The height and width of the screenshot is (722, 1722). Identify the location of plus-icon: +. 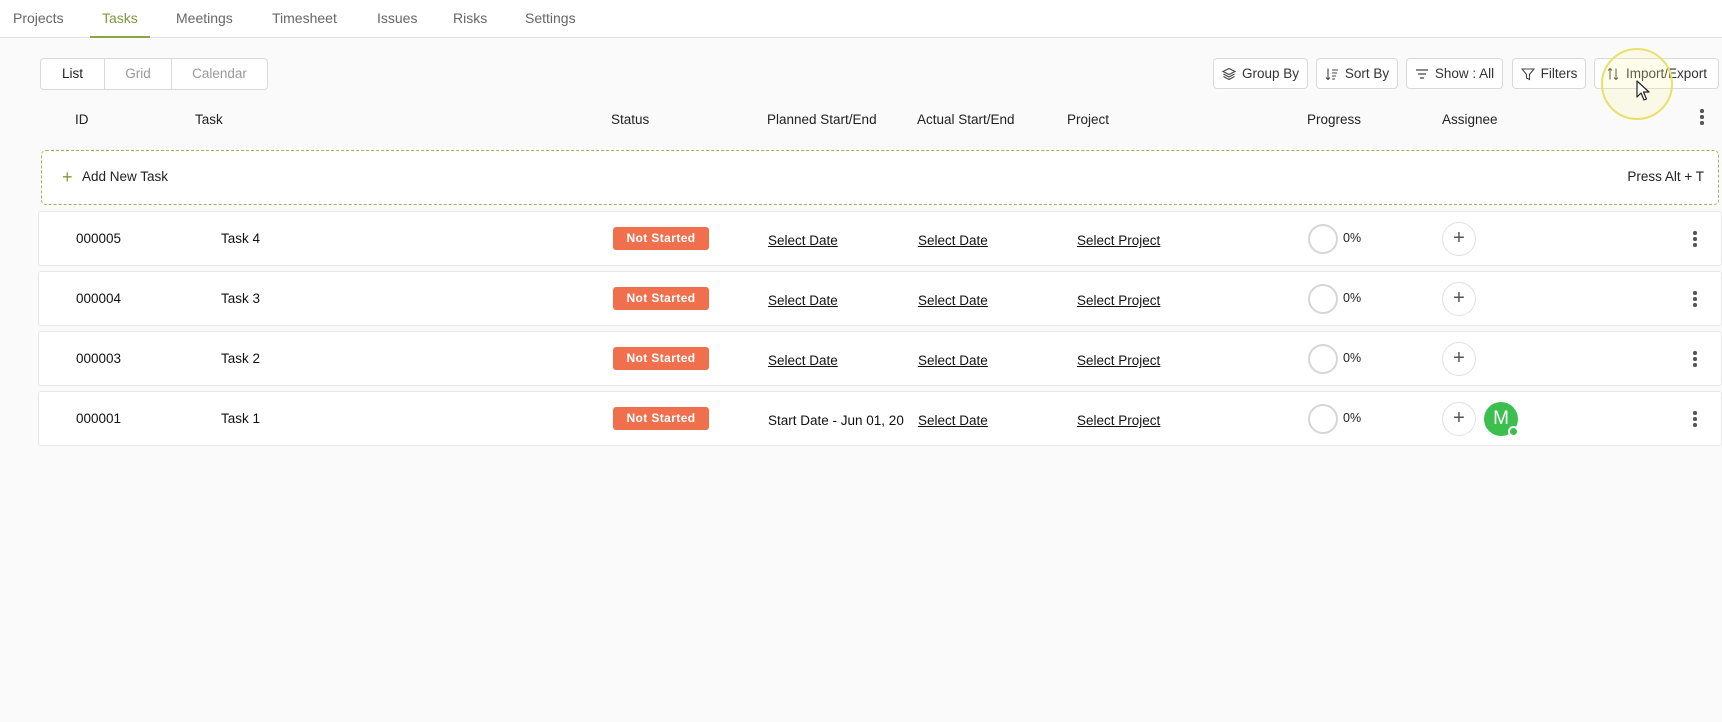
(67, 177).